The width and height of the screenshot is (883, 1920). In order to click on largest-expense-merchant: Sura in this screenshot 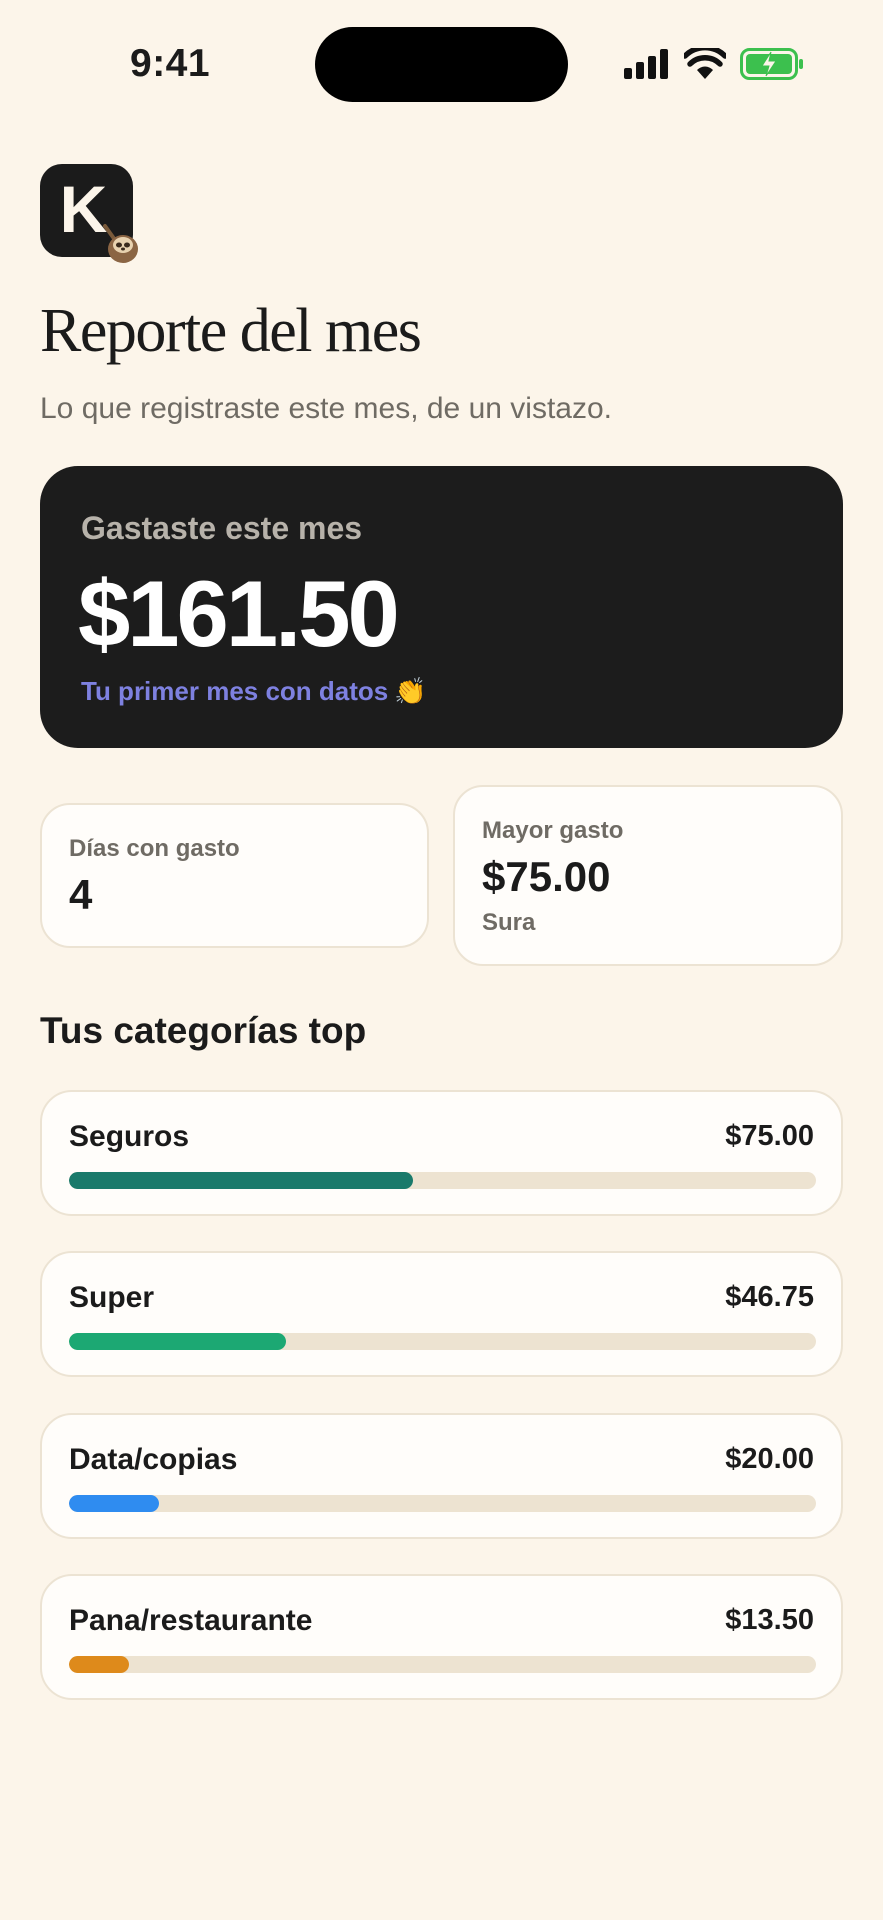, I will do `click(509, 922)`.